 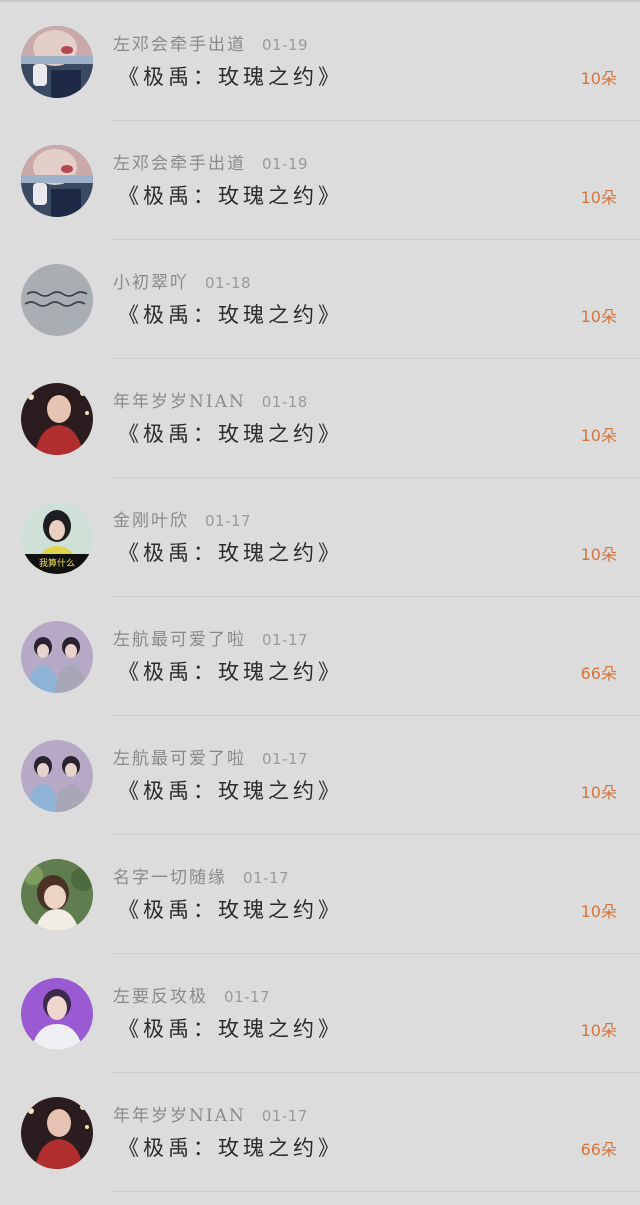 What do you see at coordinates (376, 1191) in the screenshot?
I see `divider` at bounding box center [376, 1191].